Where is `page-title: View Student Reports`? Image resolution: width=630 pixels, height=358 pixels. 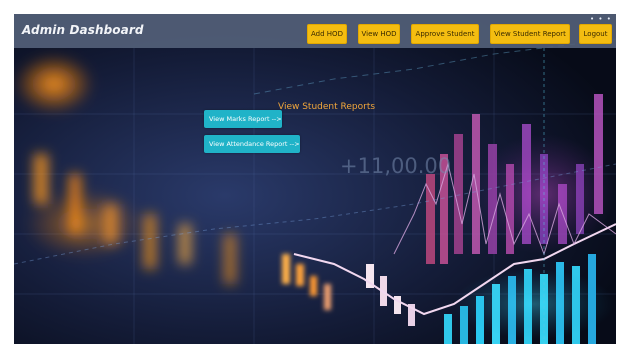
page-title: View Student Reports is located at coordinates (327, 107).